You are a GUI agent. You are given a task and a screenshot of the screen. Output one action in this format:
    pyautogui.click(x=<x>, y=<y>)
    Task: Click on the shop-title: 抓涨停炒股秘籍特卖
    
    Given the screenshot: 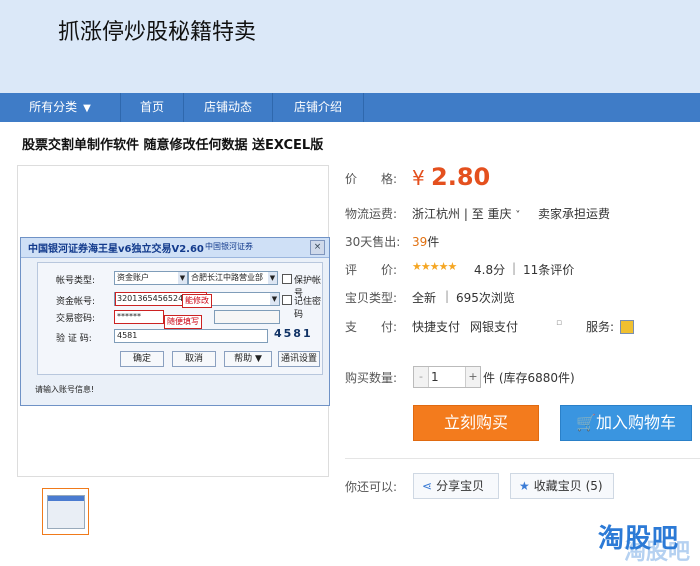 What is the action you would take?
    pyautogui.click(x=157, y=32)
    